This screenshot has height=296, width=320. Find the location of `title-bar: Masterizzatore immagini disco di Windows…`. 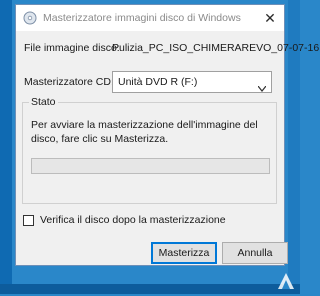

title-bar: Masterizzatore immagini disco di Windows… is located at coordinates (150, 18).